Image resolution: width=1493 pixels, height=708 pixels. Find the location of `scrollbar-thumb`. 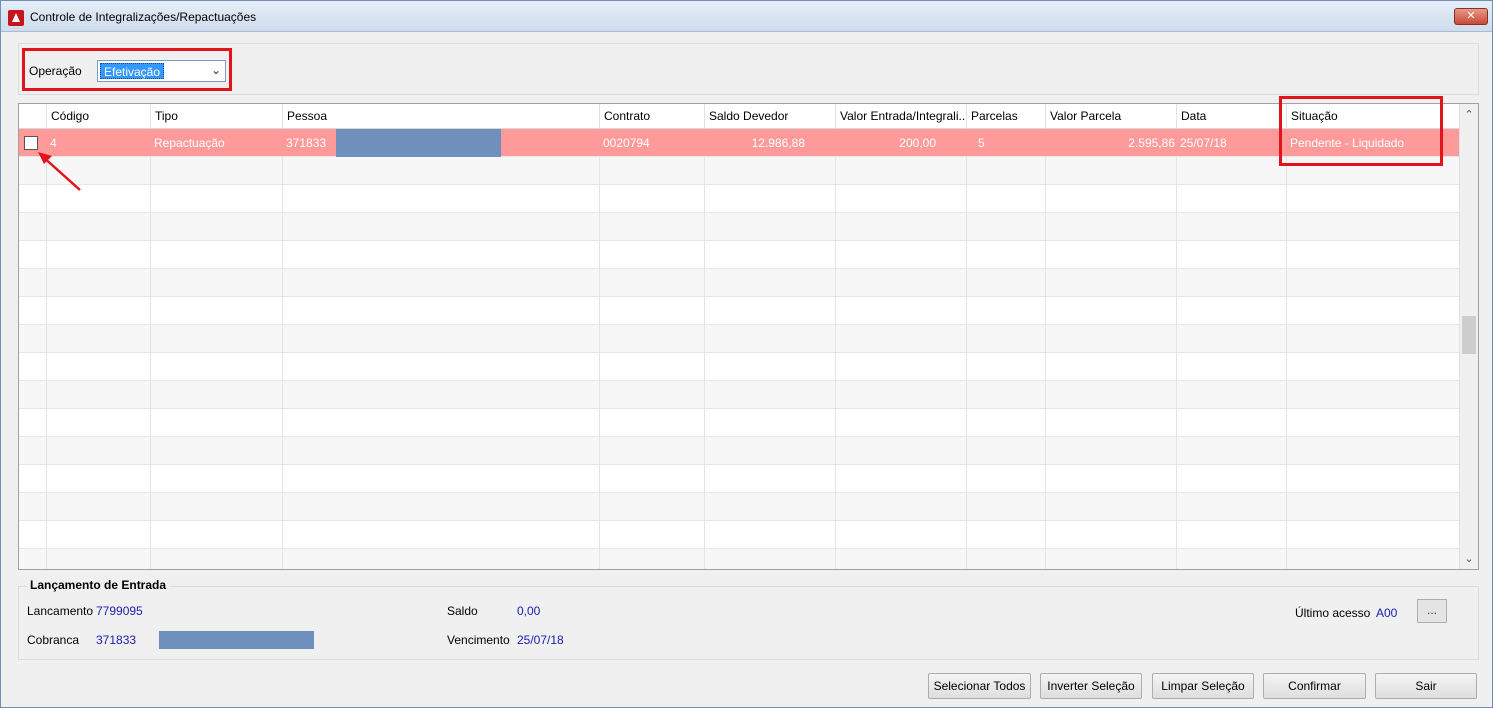

scrollbar-thumb is located at coordinates (1469, 335).